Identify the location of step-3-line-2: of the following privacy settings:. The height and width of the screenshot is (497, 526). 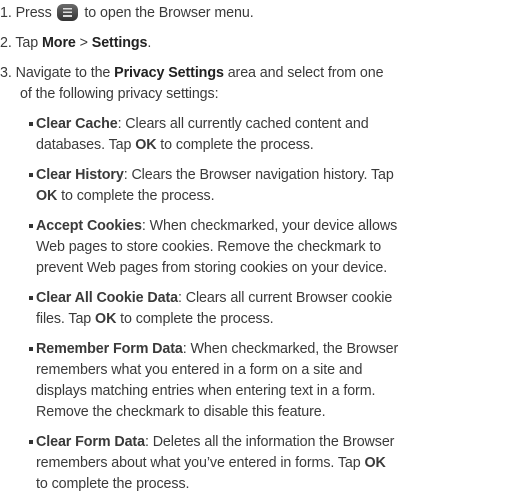
(119, 94).